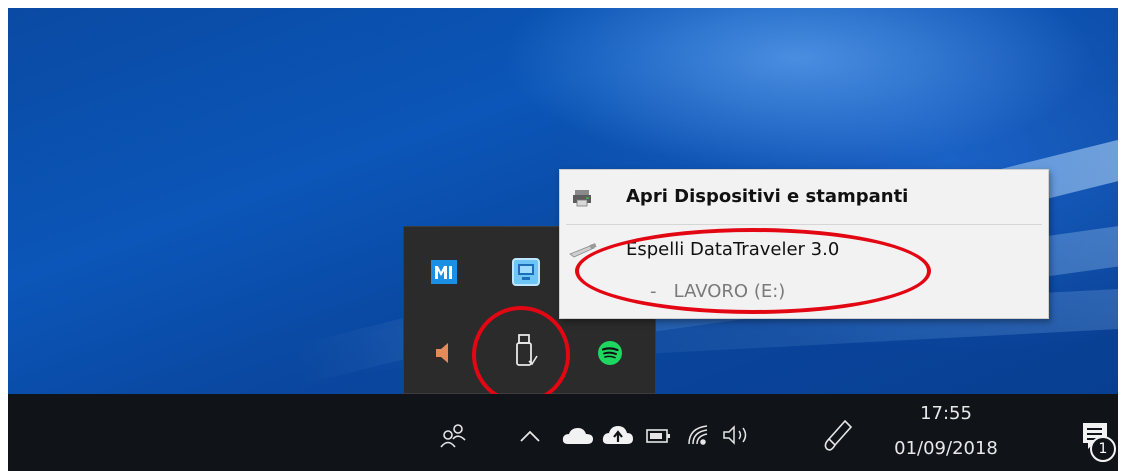 This screenshot has height=471, width=1124. Describe the element at coordinates (521, 355) in the screenshot. I see `annotation-circle-usb` at that location.